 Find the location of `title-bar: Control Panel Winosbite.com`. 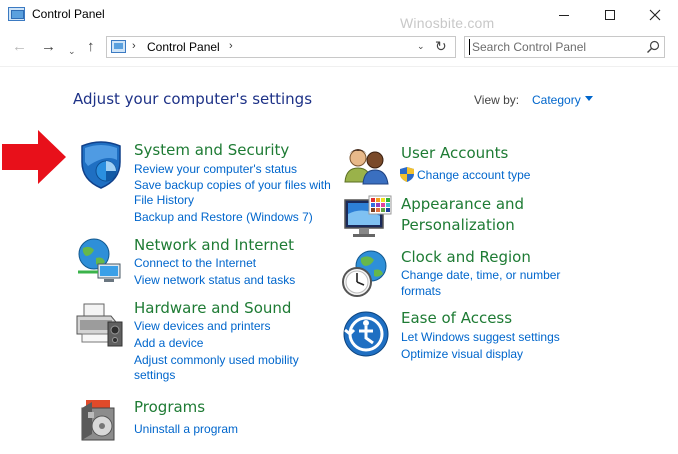

title-bar: Control Panel Winosbite.com is located at coordinates (339, 15).